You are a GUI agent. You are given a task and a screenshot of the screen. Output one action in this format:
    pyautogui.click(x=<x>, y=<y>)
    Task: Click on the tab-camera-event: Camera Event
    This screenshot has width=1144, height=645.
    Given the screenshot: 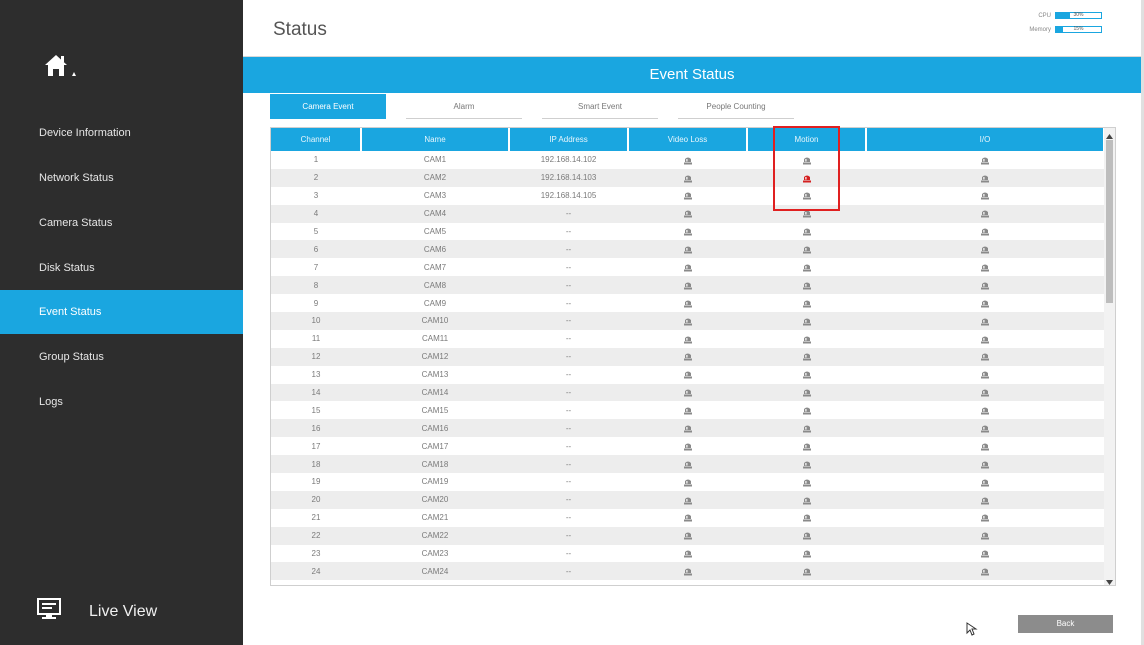 What is the action you would take?
    pyautogui.click(x=328, y=106)
    